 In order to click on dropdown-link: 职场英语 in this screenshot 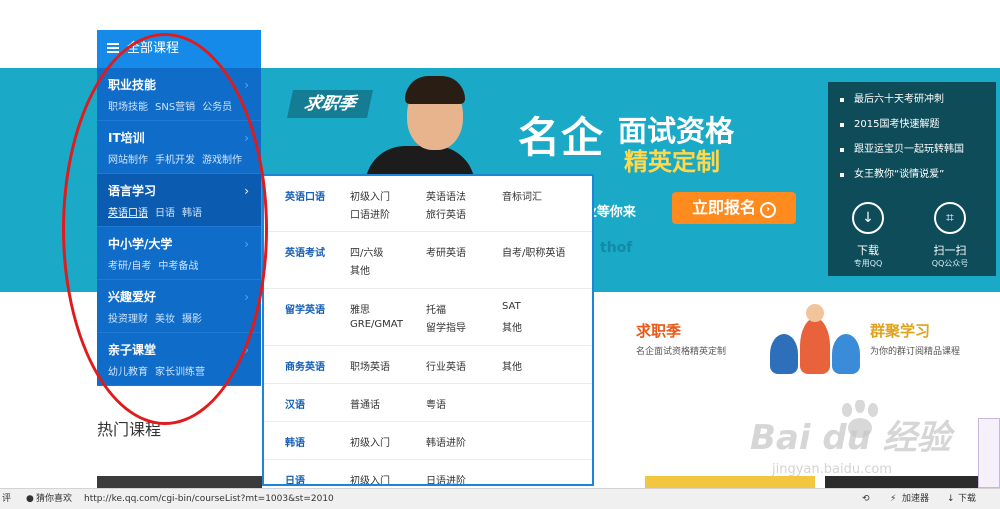, I will do `click(370, 365)`.